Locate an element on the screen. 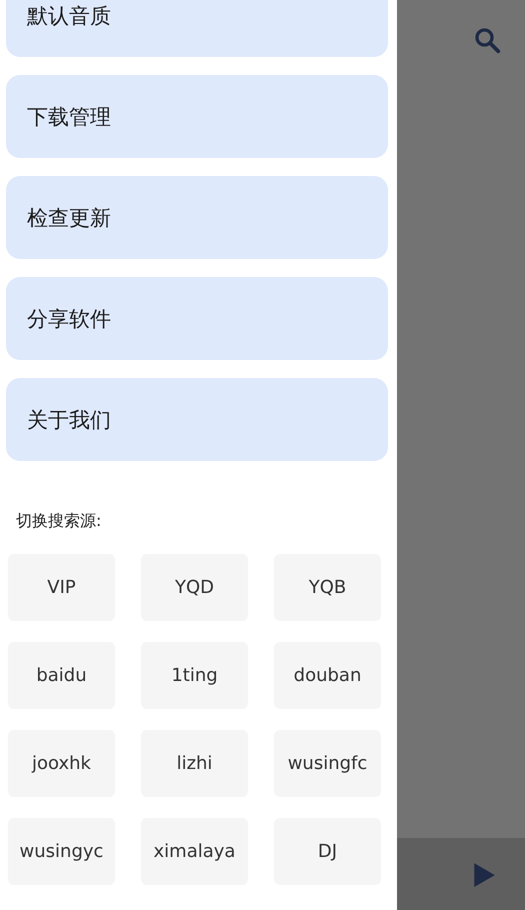  menu-item: 下载管理 is located at coordinates (197, 116).